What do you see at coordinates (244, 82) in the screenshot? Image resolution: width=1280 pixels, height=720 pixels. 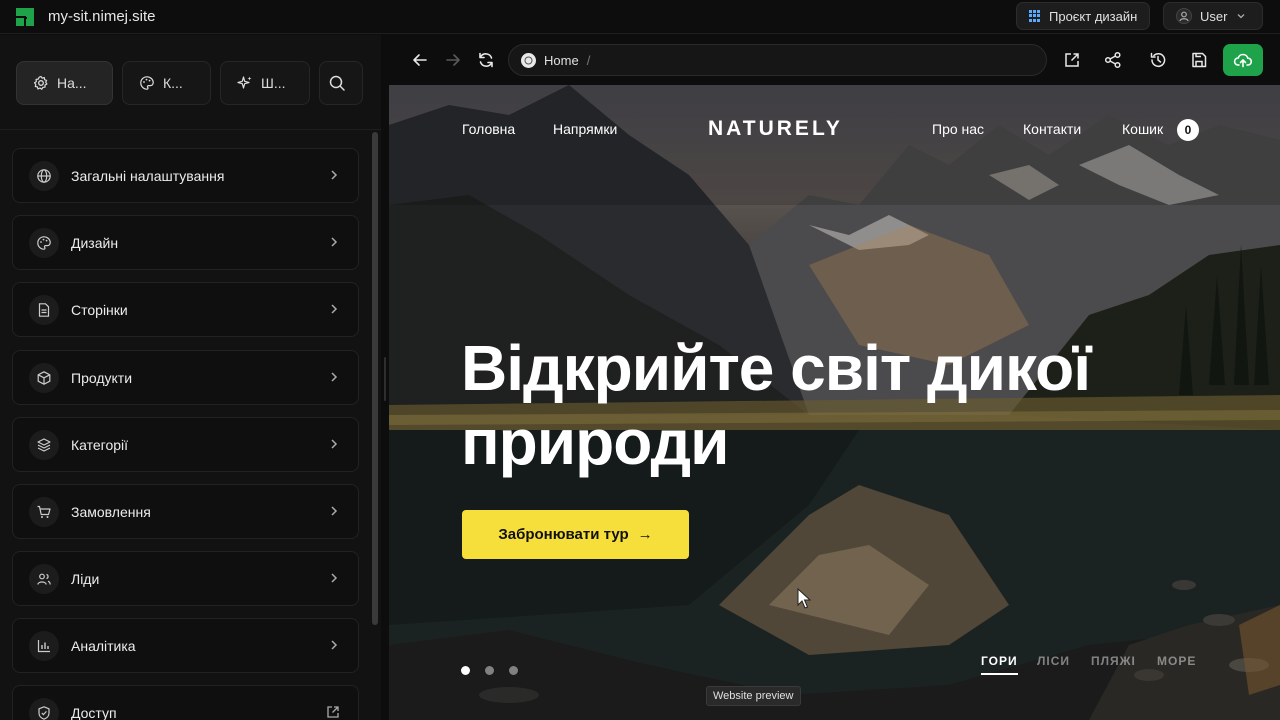 I see `sparkle-icon` at bounding box center [244, 82].